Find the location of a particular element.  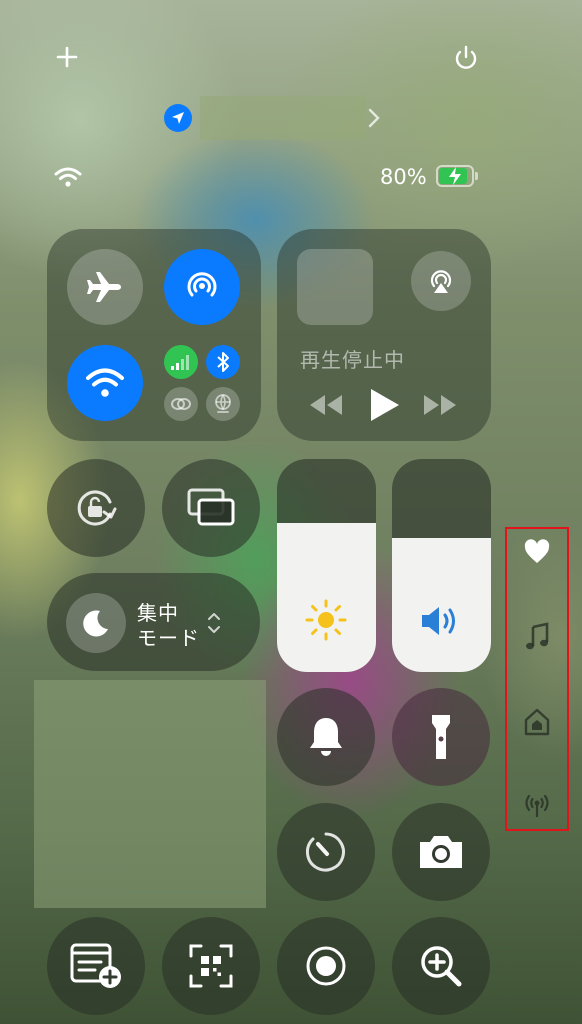

bluetooth-toggle is located at coordinates (223, 362).